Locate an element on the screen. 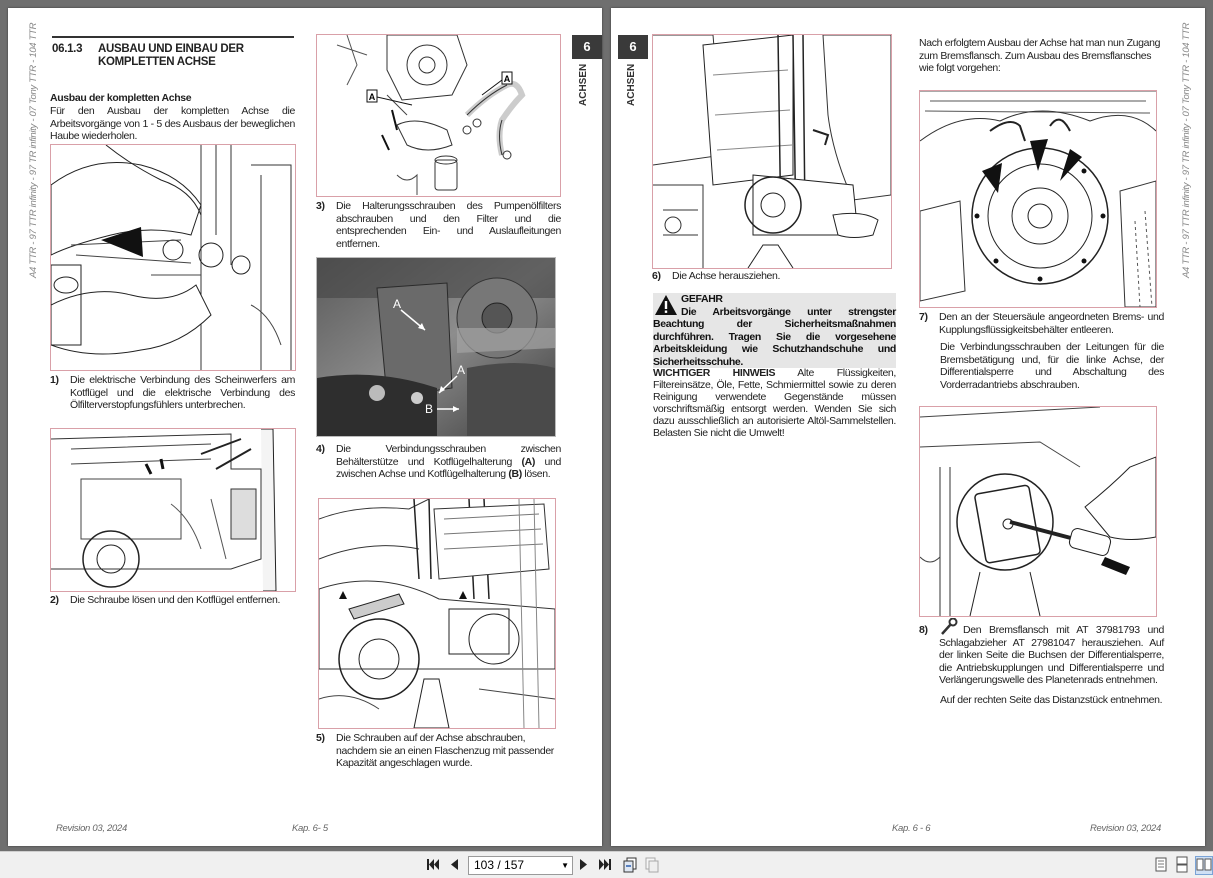 This screenshot has height=878, width=1213. facing-pages-icon is located at coordinates (1204, 864).